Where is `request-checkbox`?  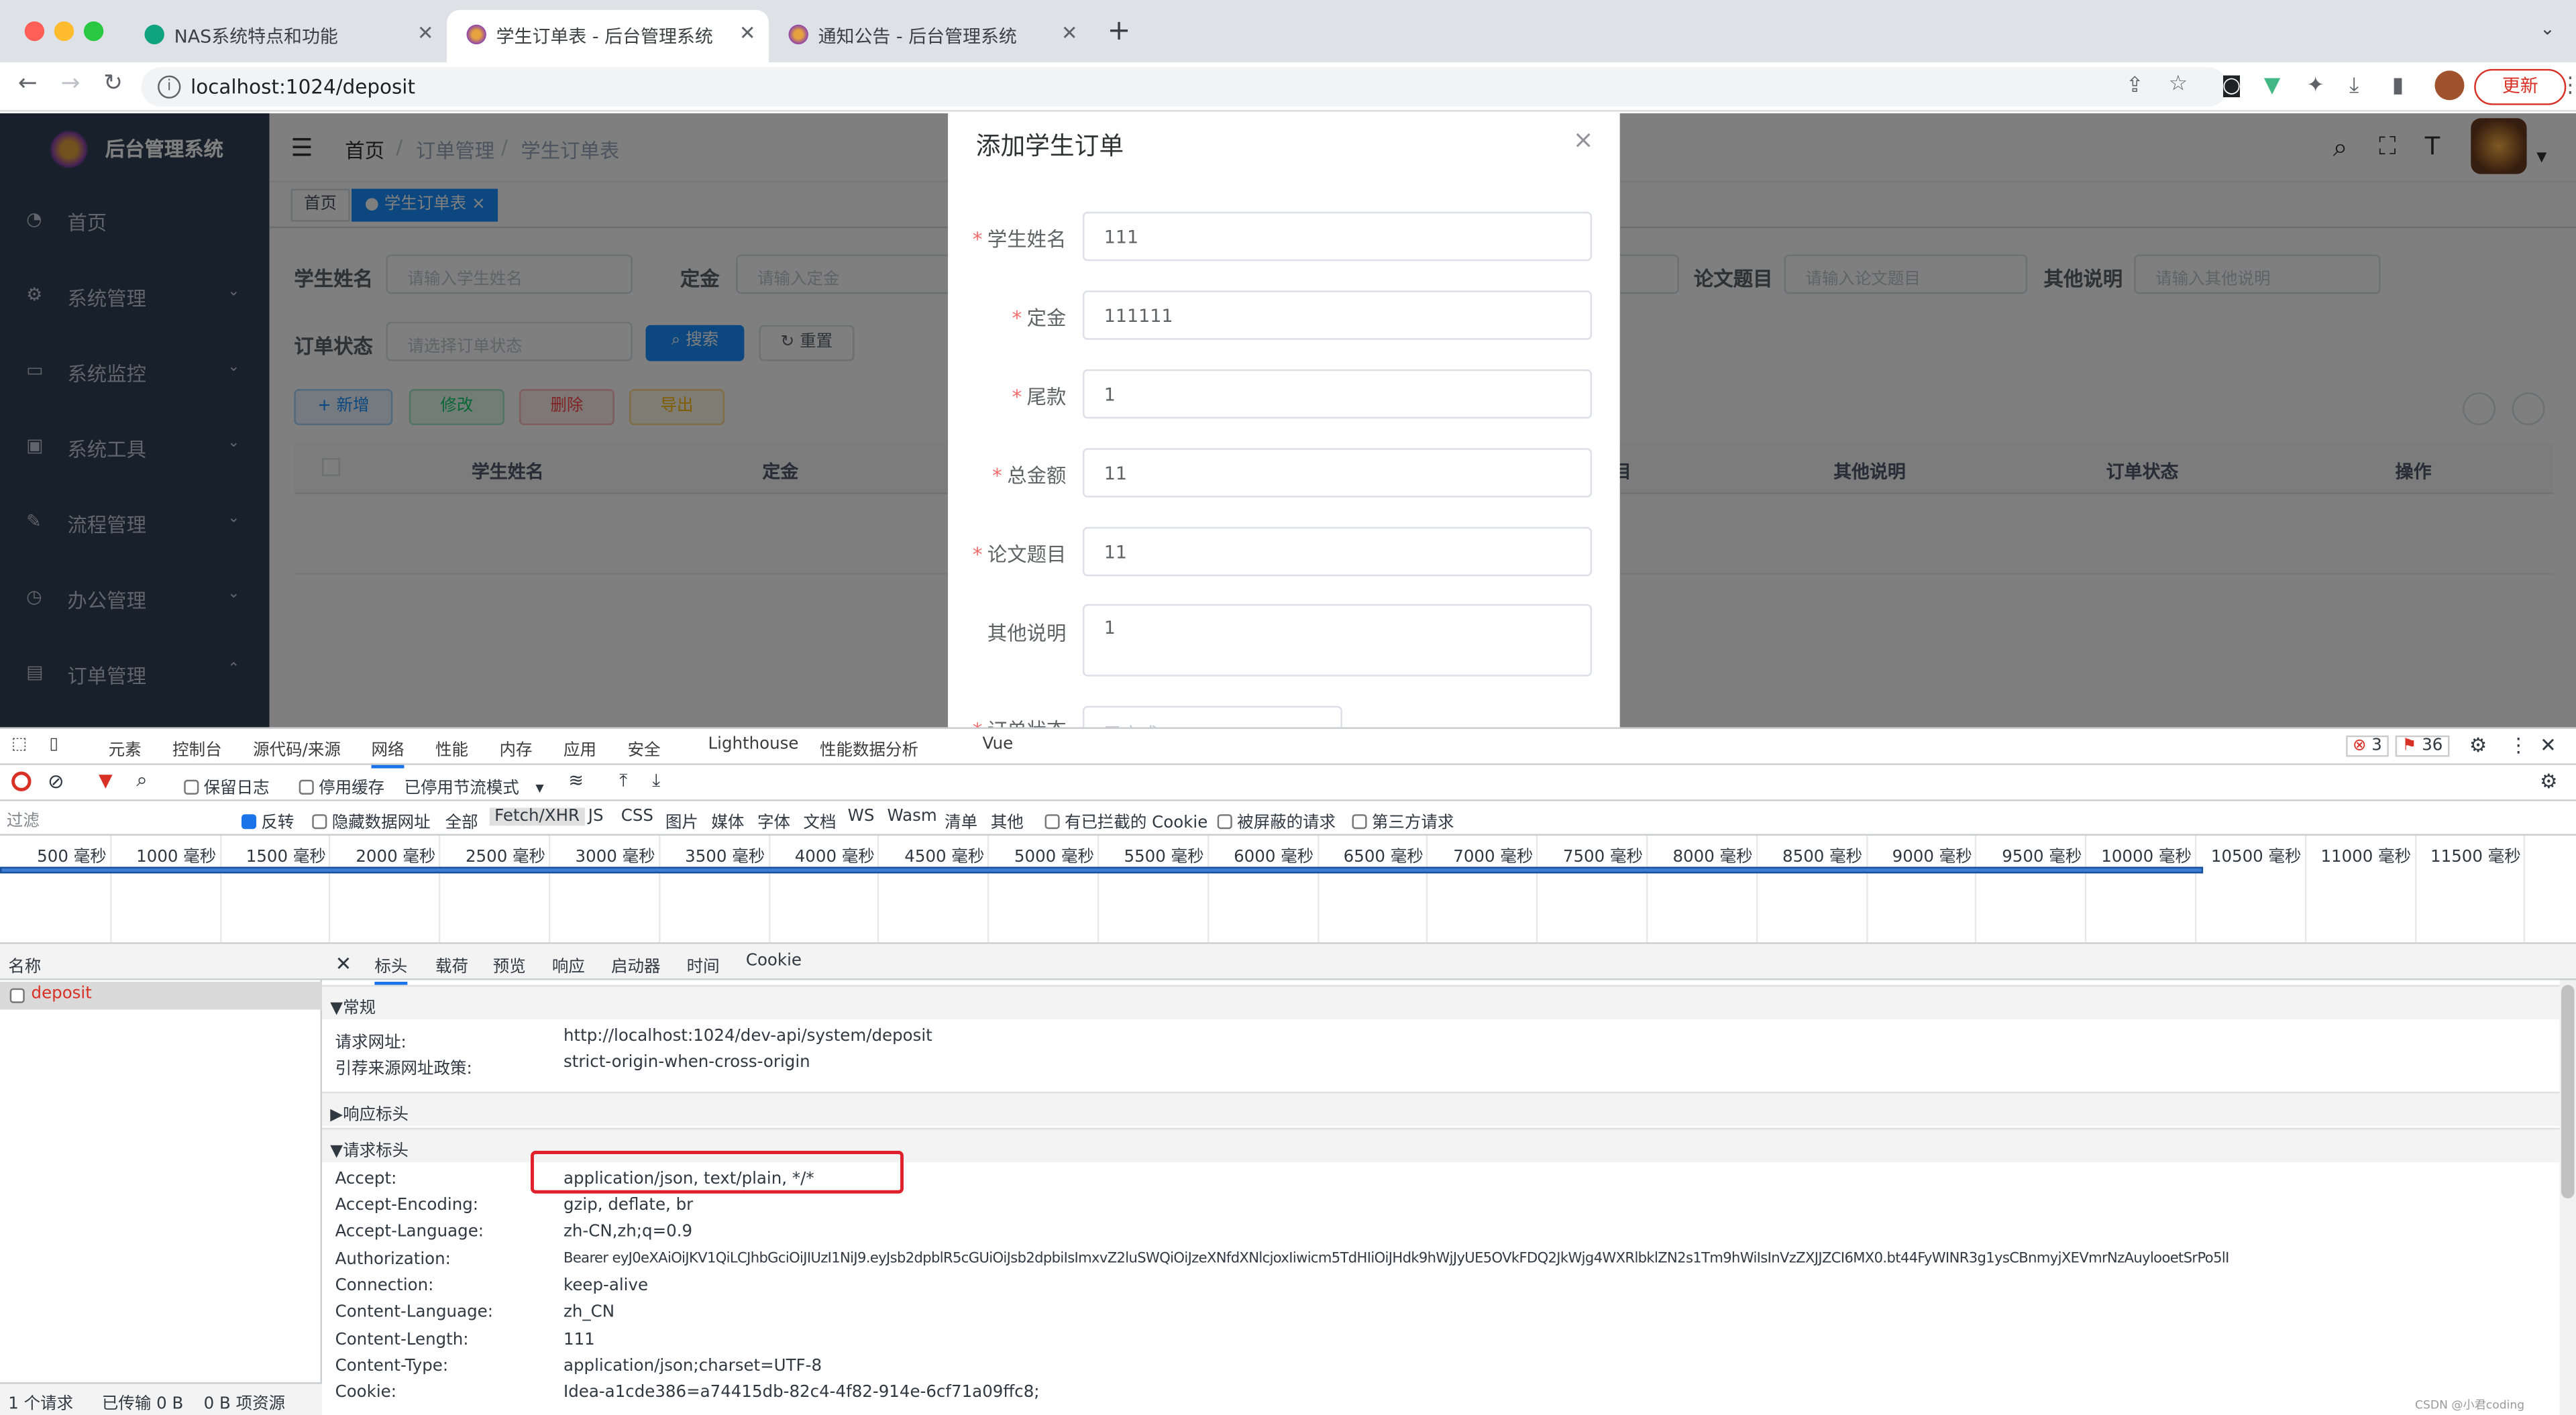
request-checkbox is located at coordinates (17, 995).